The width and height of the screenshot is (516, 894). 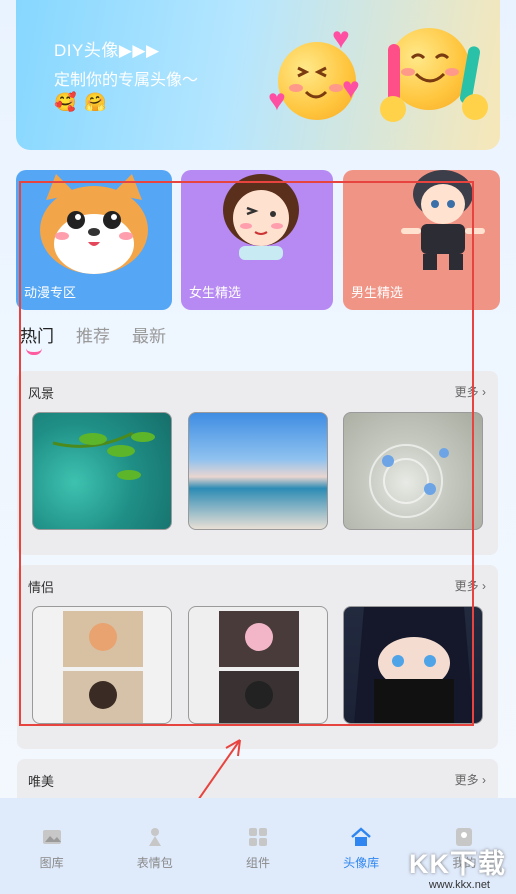 I want to click on nav-widgets: 组件, so click(x=258, y=860).